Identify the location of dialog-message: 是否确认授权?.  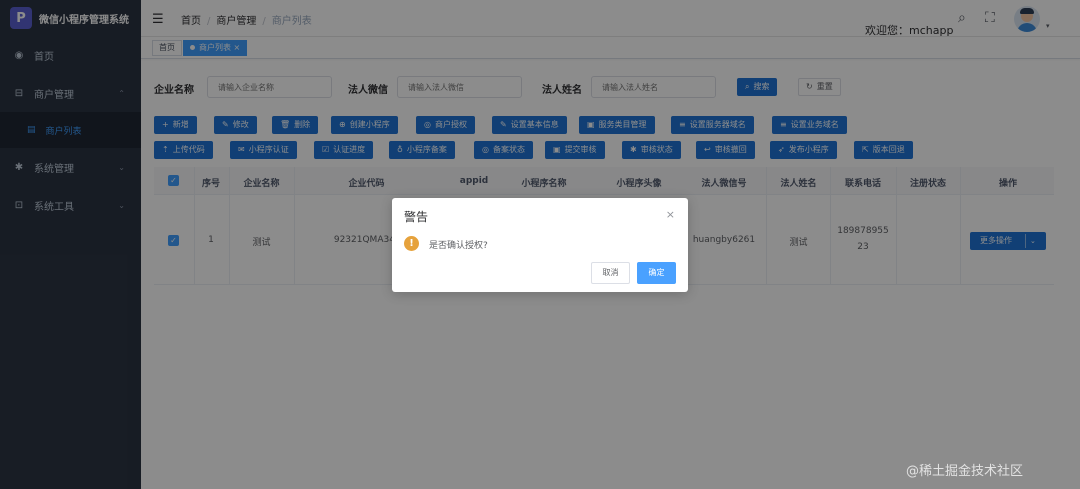
(458, 246).